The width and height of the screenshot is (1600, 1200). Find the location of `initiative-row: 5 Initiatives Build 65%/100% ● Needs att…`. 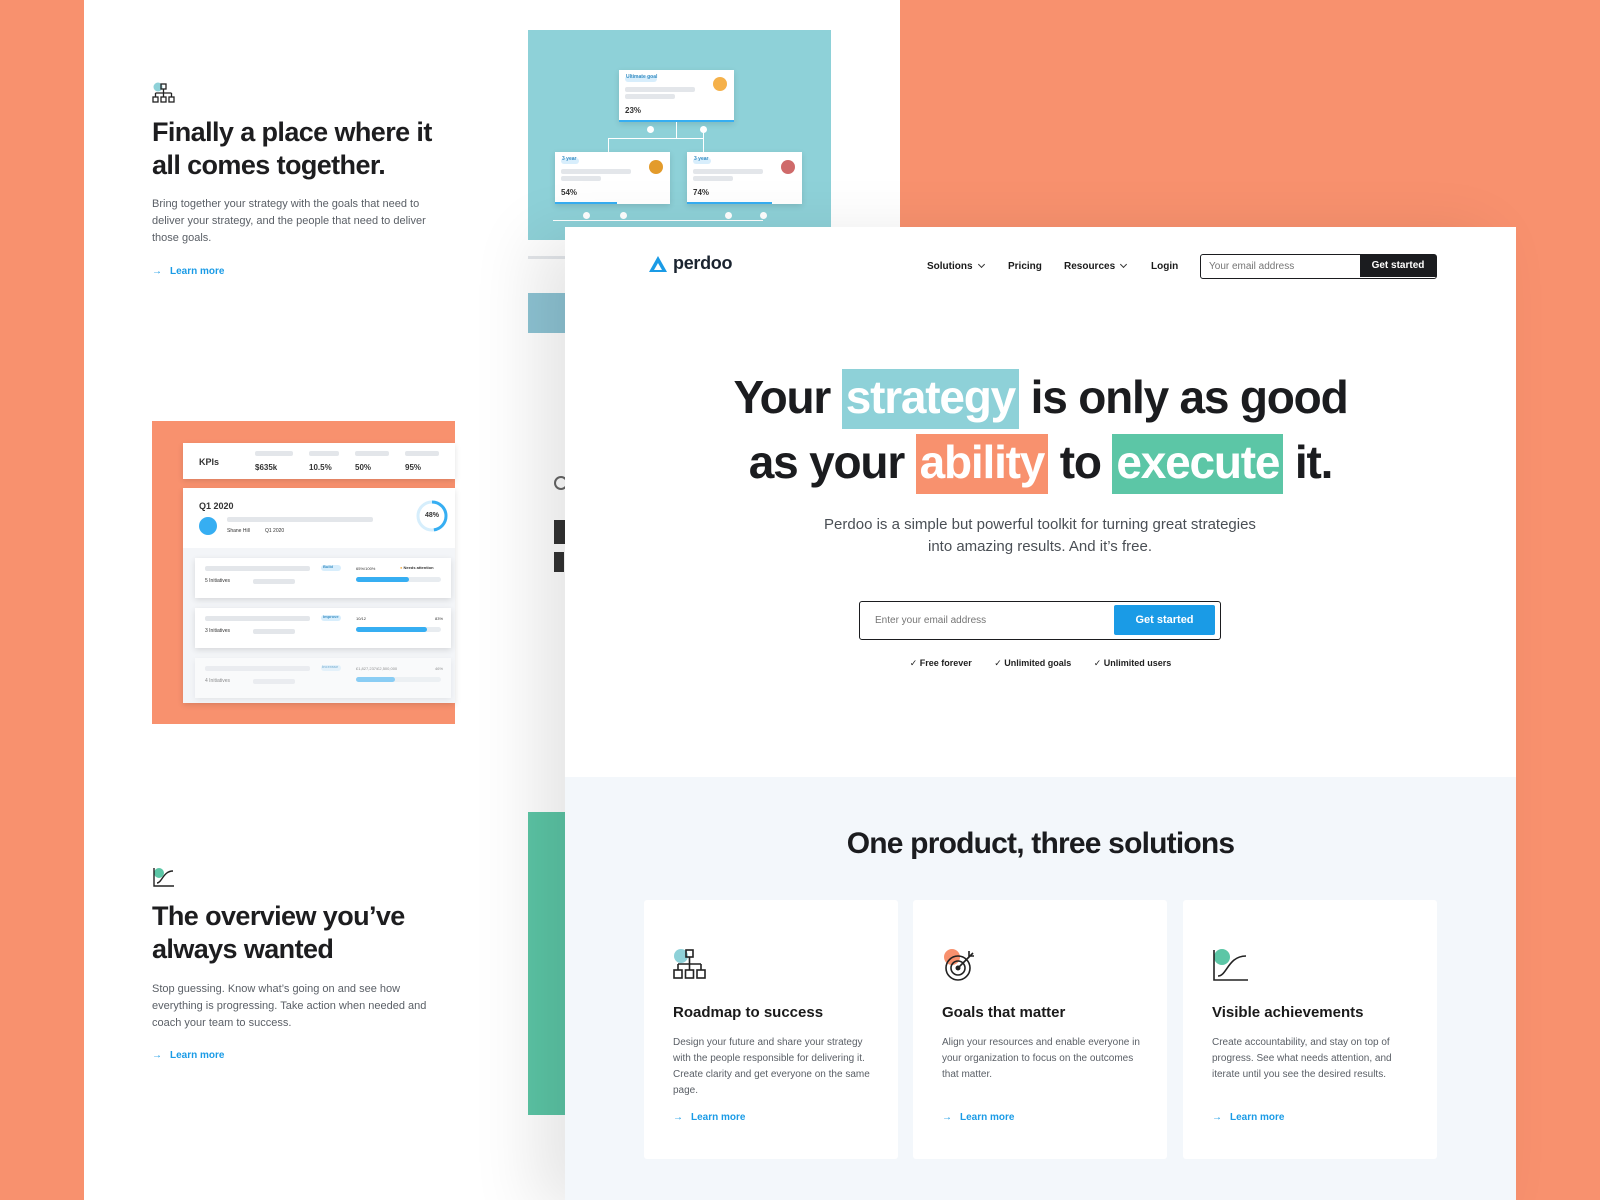

initiative-row: 5 Initiatives Build 65%/100% ● Needs att… is located at coordinates (323, 578).